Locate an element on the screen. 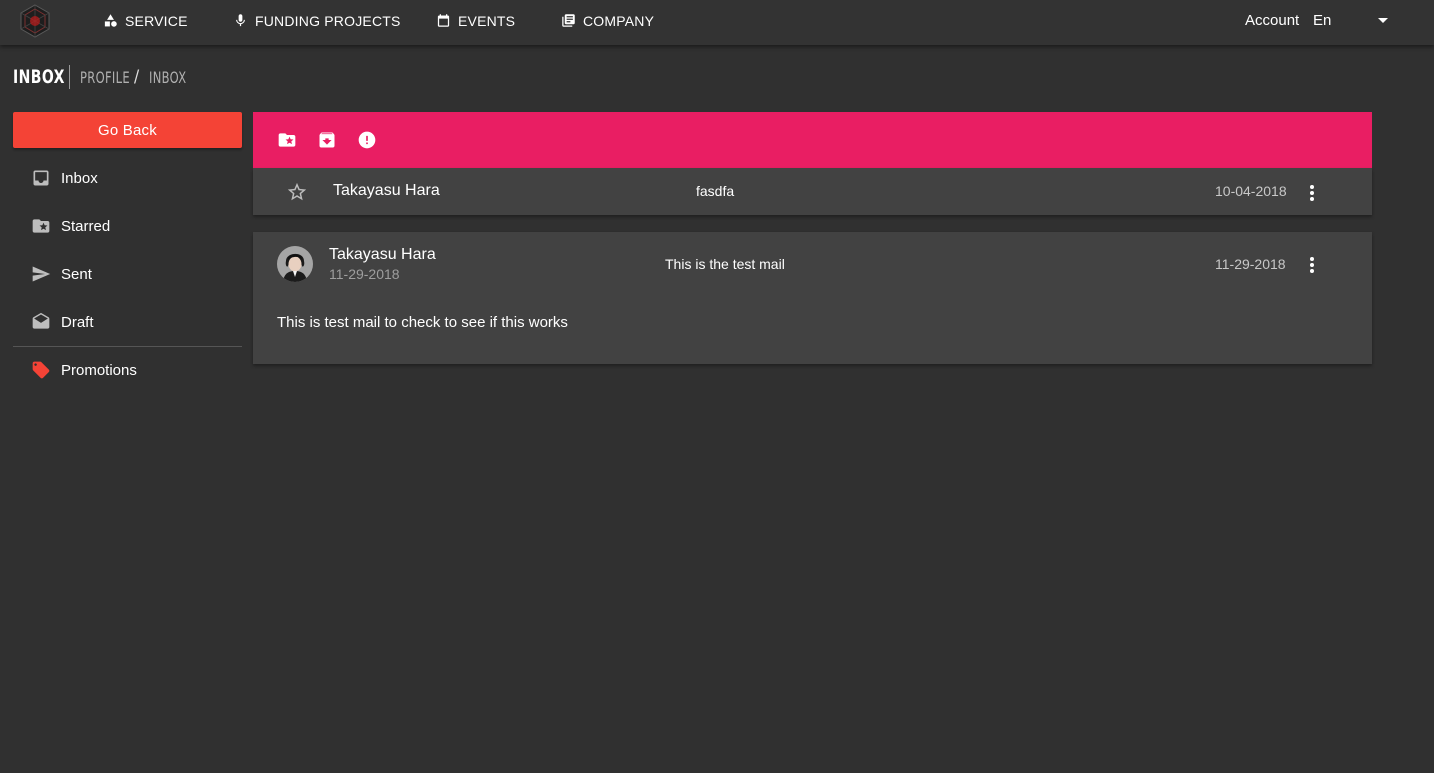 The height and width of the screenshot is (773, 1434). nav-company: COMPANY is located at coordinates (607, 20).